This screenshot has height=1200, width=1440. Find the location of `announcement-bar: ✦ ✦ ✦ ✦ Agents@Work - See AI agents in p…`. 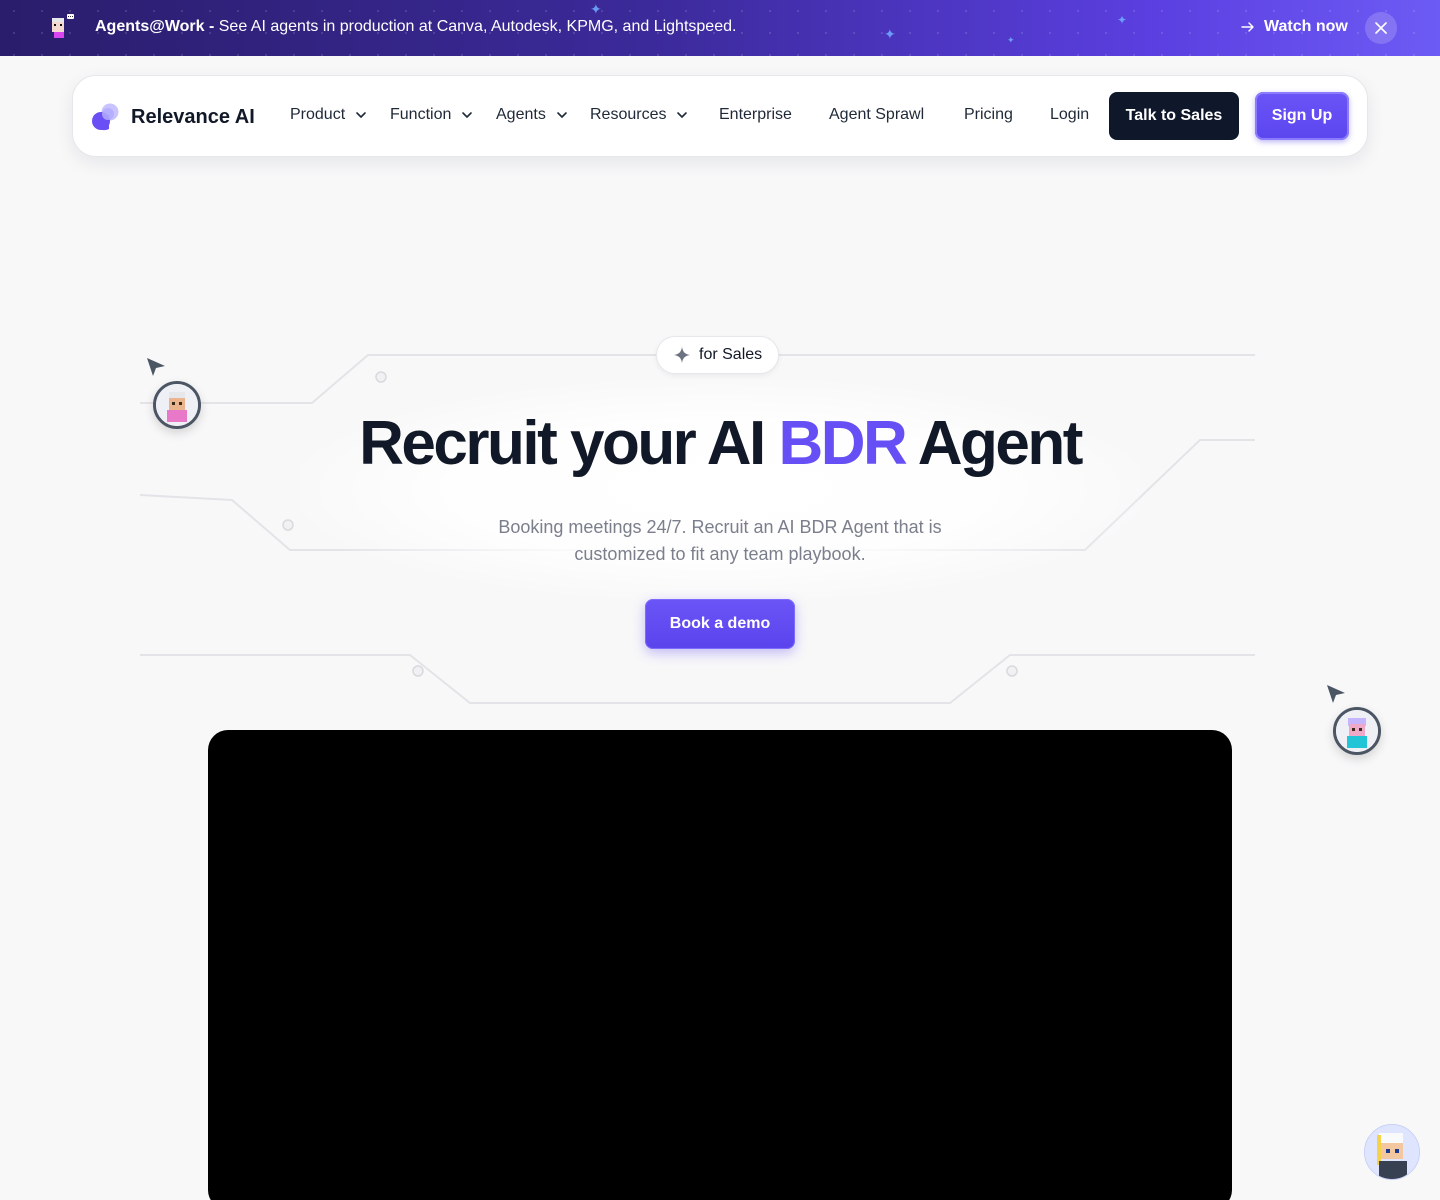

announcement-bar: ✦ ✦ ✦ ✦ Agents@Work - See AI agents in p… is located at coordinates (720, 28).